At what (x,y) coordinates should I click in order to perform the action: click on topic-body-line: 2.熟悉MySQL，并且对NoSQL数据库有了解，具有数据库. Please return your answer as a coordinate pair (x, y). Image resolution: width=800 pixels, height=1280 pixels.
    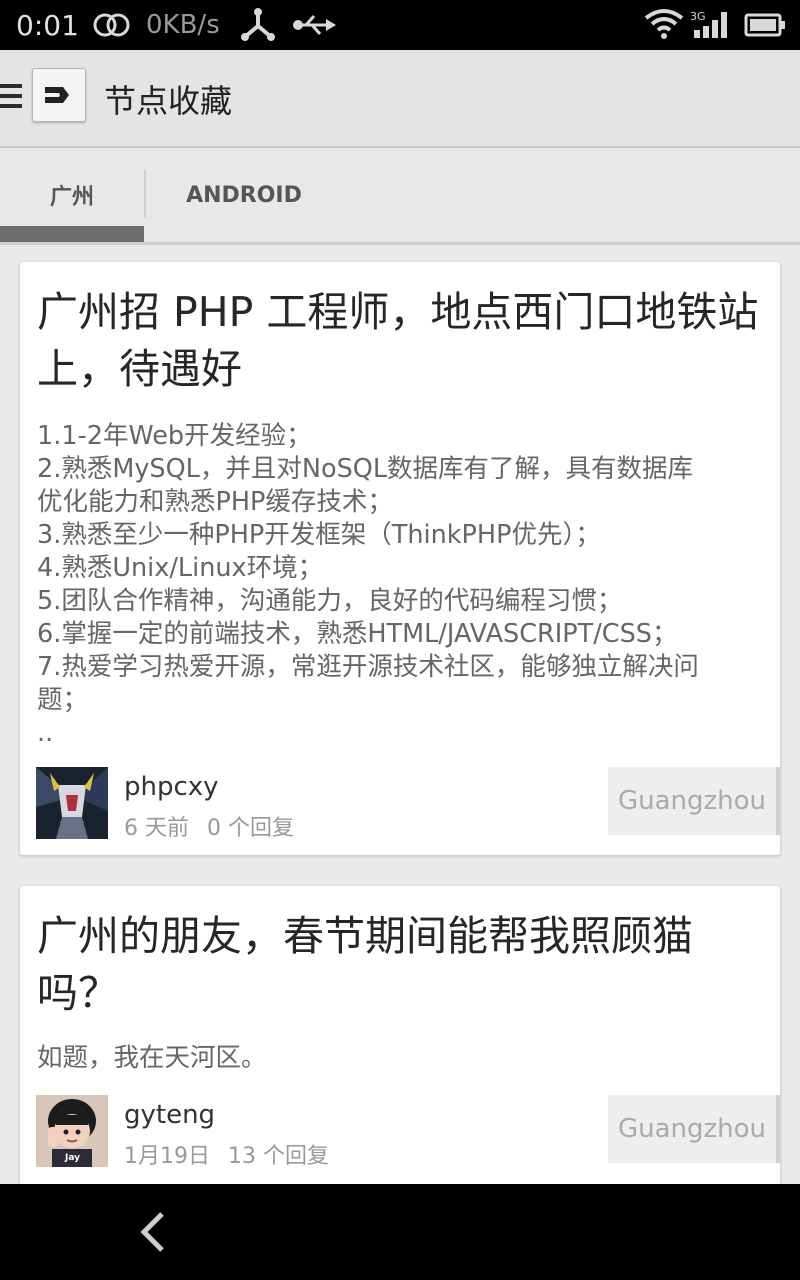
    Looking at the image, I should click on (365, 469).